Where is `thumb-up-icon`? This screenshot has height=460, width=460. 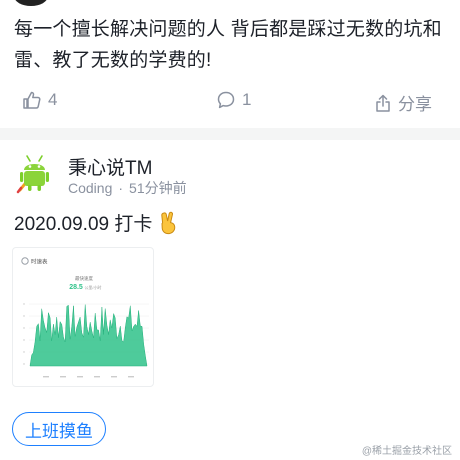 thumb-up-icon is located at coordinates (32, 100).